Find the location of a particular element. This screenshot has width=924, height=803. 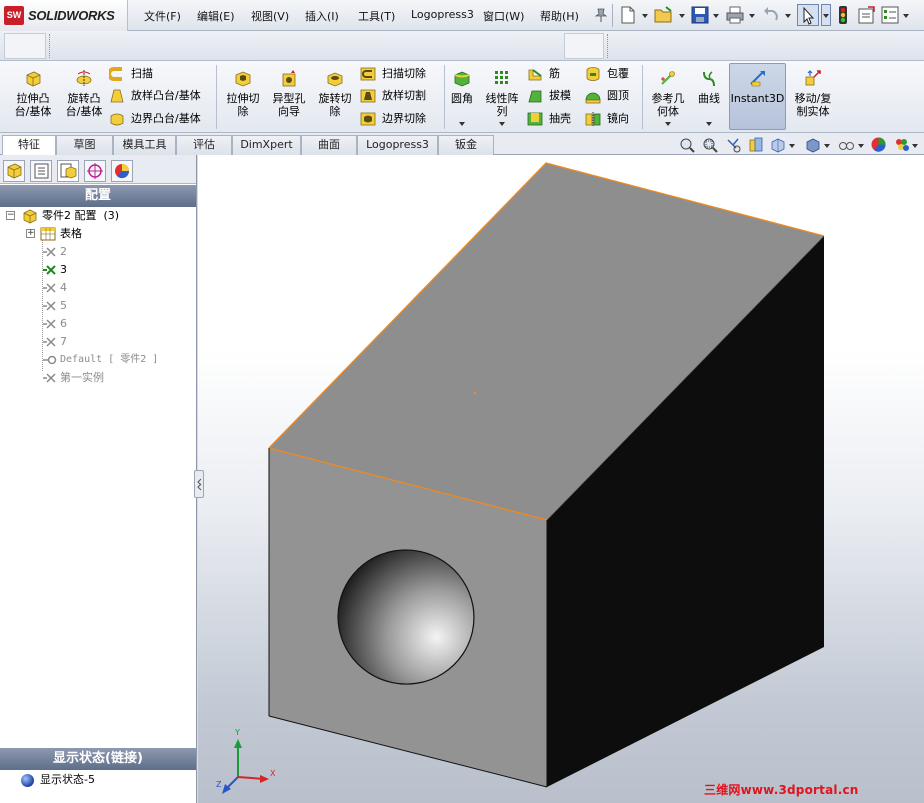

draft-label: 拔模 is located at coordinates (560, 95).